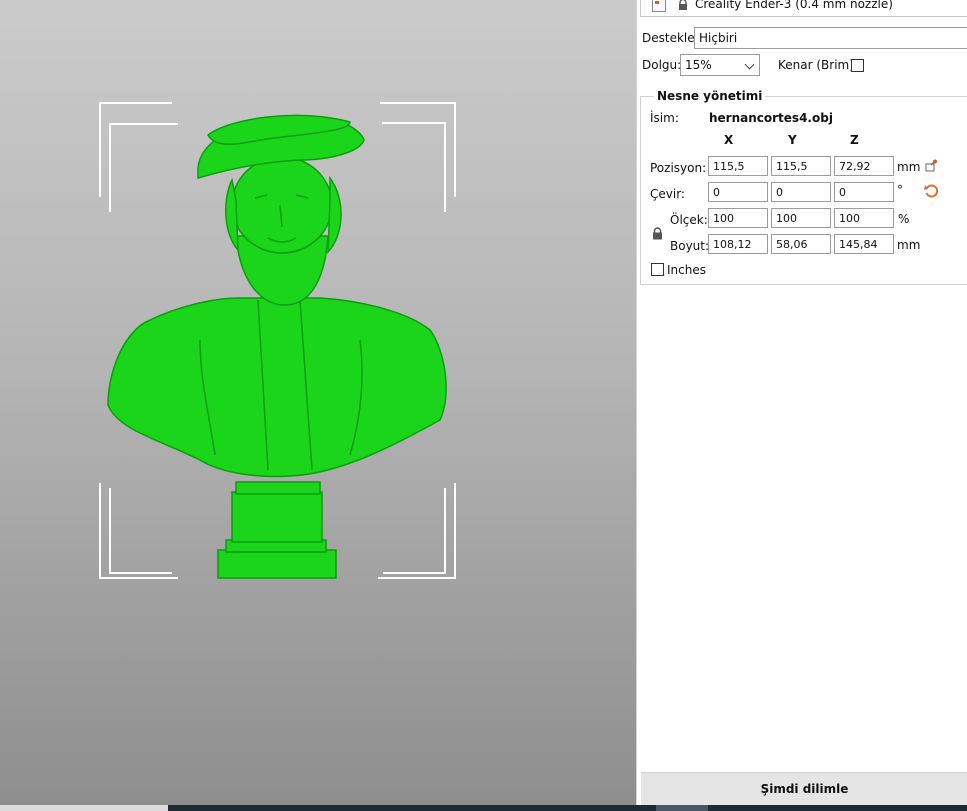 The height and width of the screenshot is (811, 967). I want to click on rotation-unit: °, so click(900, 190).